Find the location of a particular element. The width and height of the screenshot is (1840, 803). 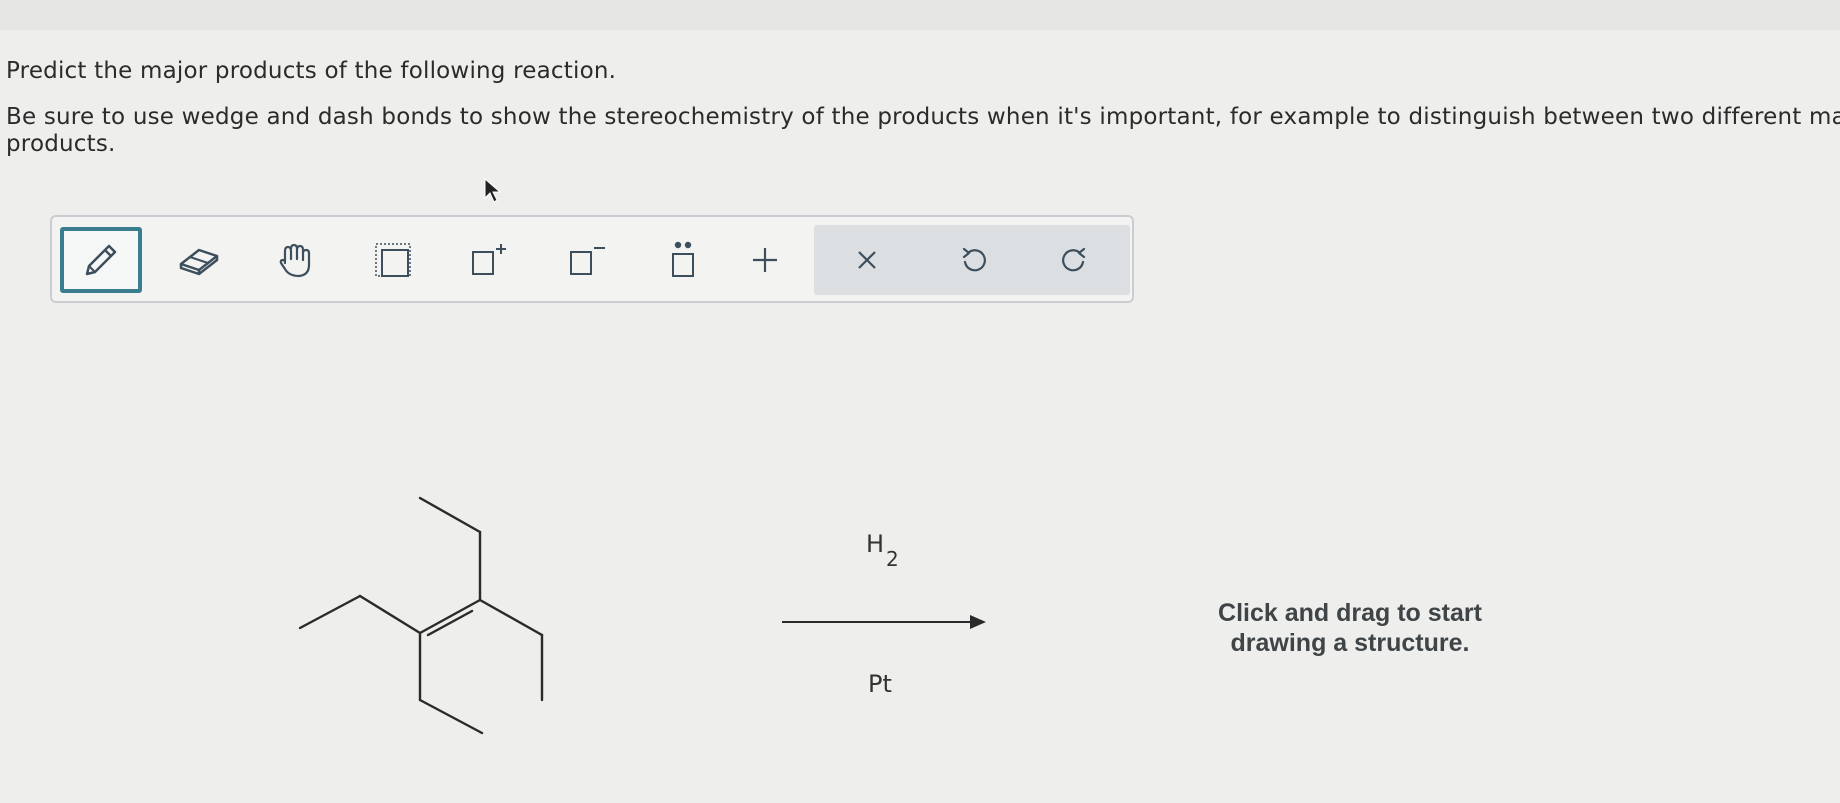

clear-button is located at coordinates (867, 260).